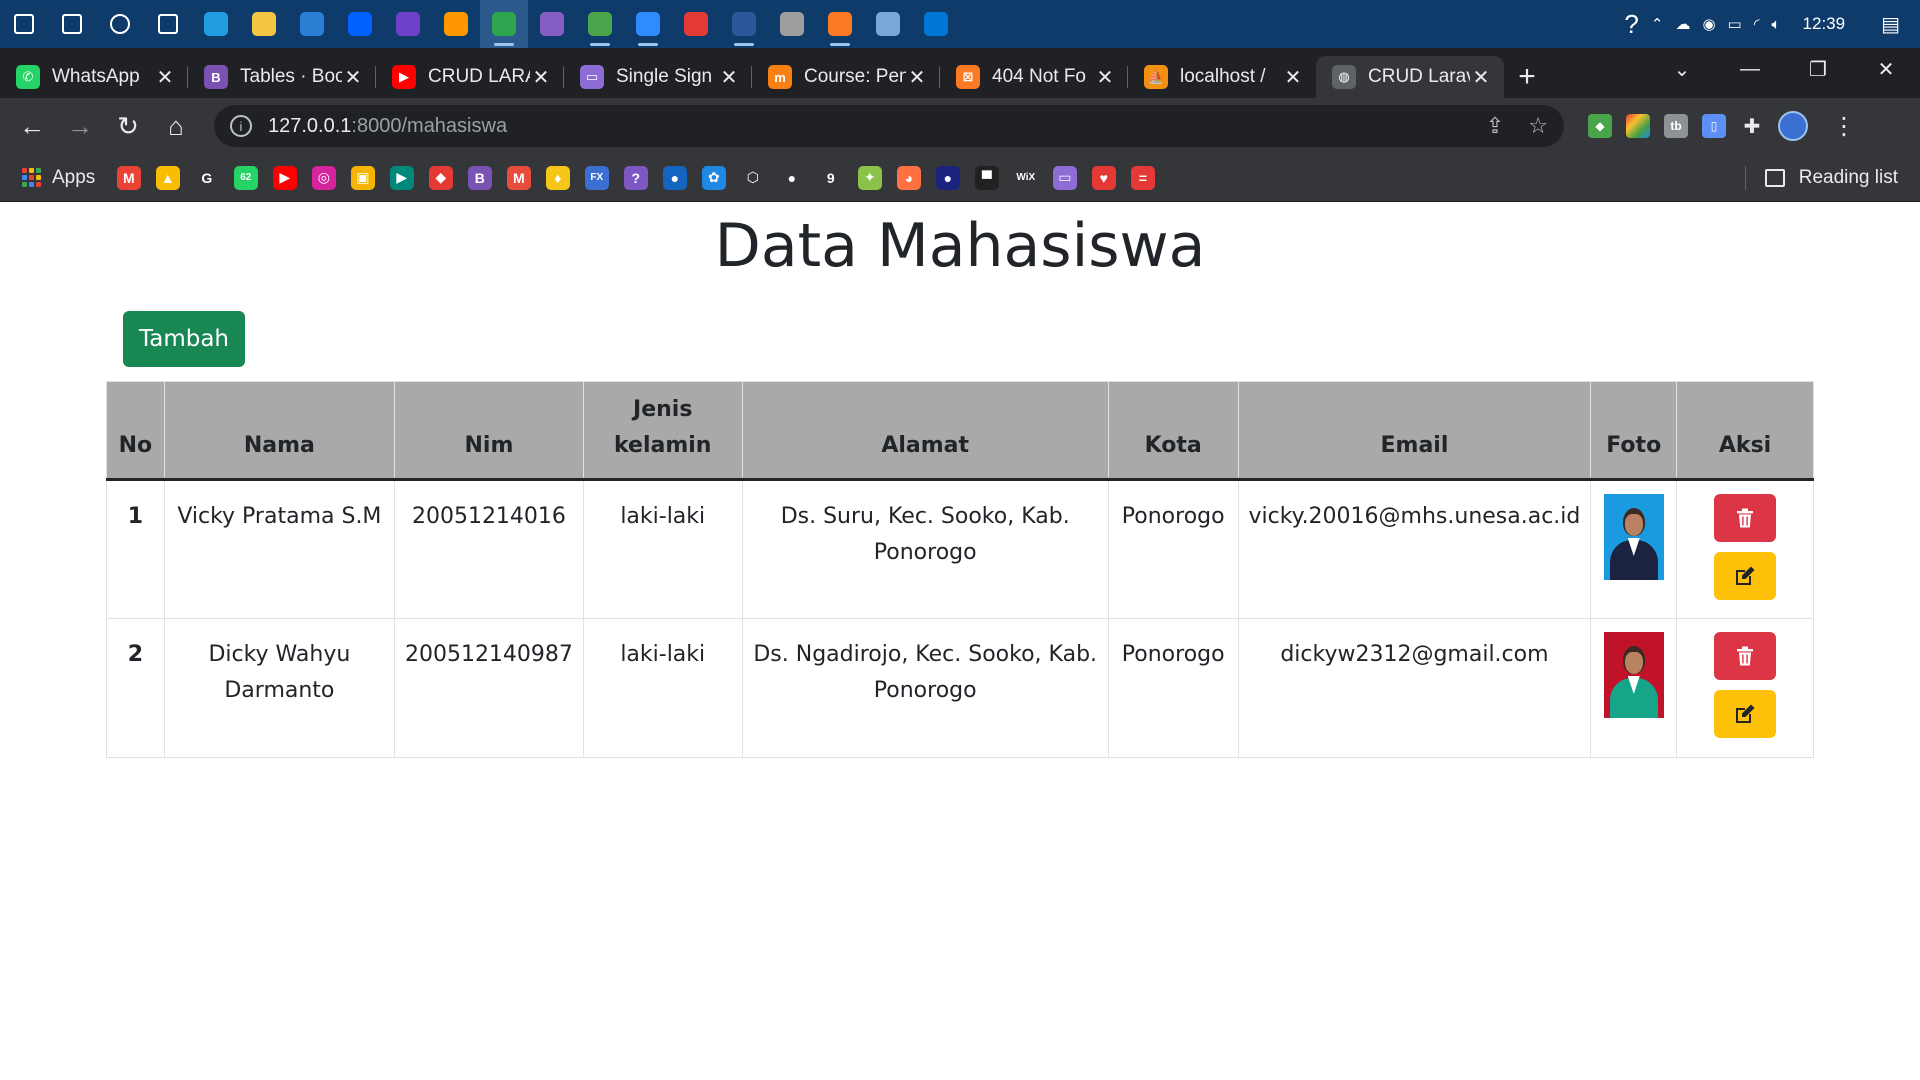 The height and width of the screenshot is (1080, 1920). What do you see at coordinates (518, 177) in the screenshot?
I see `mendeley-icon: M` at bounding box center [518, 177].